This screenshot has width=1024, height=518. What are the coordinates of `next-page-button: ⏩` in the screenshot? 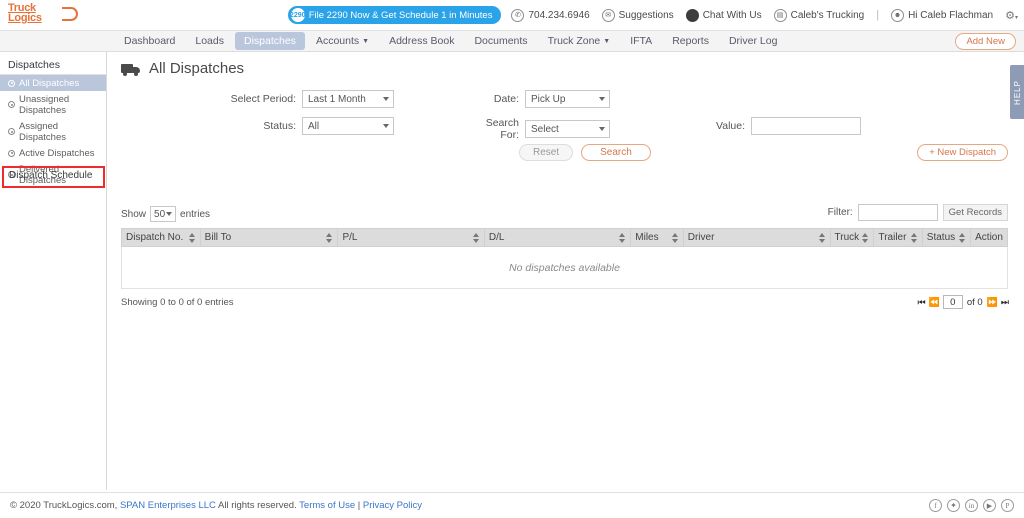 It's located at (992, 302).